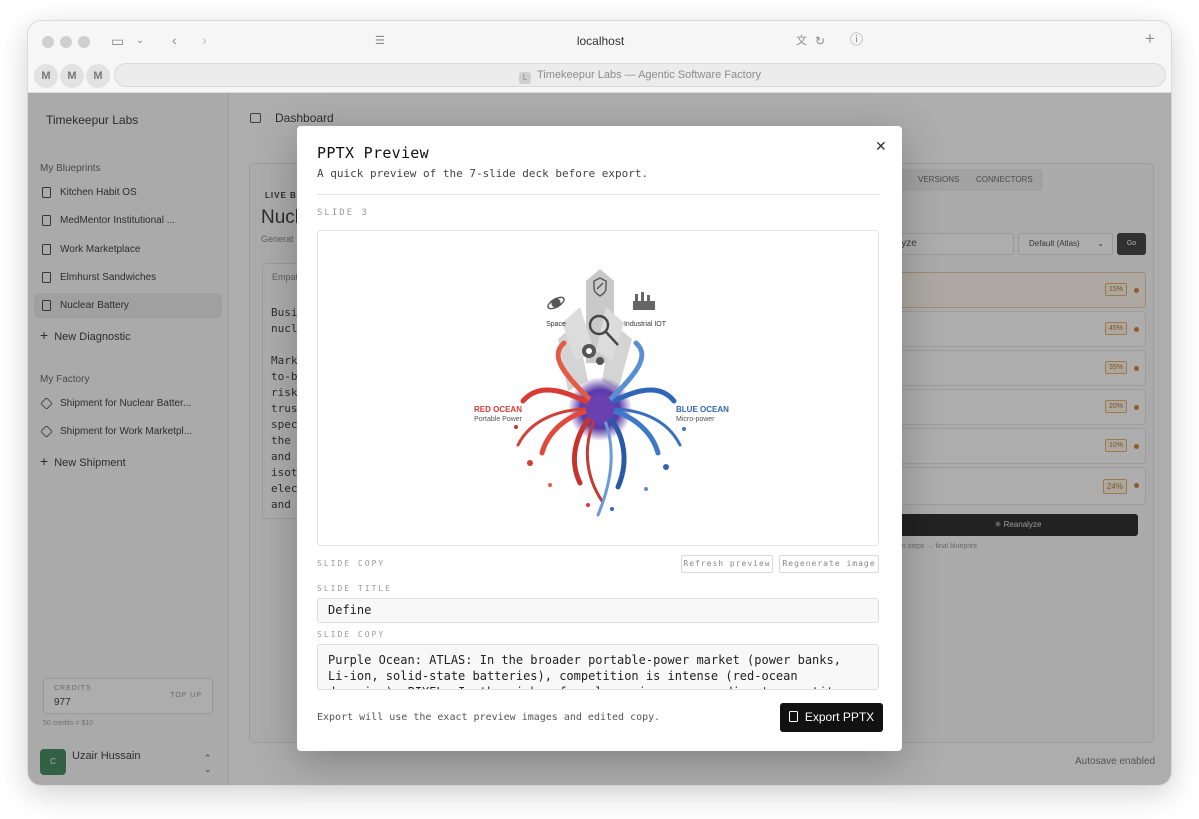 The image size is (1199, 819). What do you see at coordinates (702, 409) in the screenshot?
I see `blue-ocean-title: BLUE OCEAN` at bounding box center [702, 409].